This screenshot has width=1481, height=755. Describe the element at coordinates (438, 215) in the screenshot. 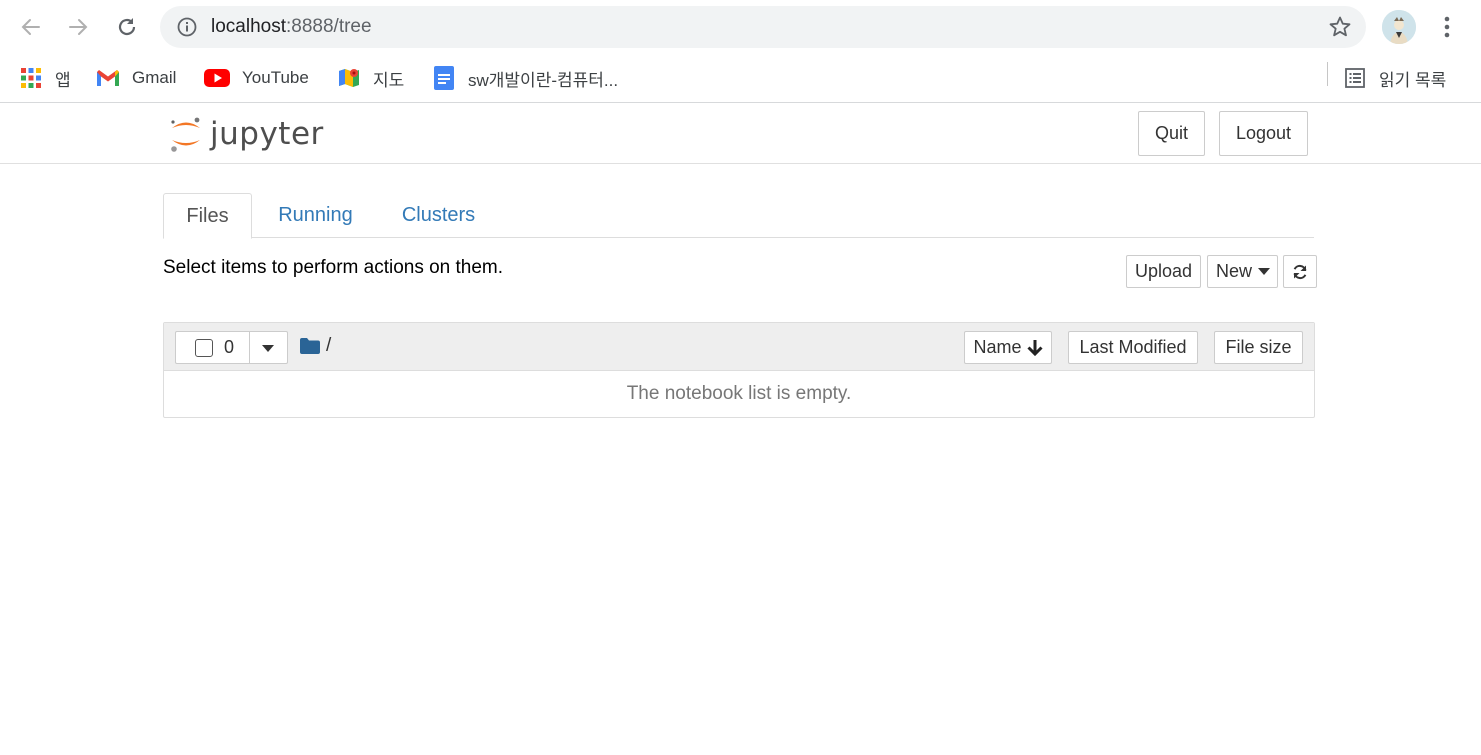

I see `tab-clusters: Clusters` at that location.